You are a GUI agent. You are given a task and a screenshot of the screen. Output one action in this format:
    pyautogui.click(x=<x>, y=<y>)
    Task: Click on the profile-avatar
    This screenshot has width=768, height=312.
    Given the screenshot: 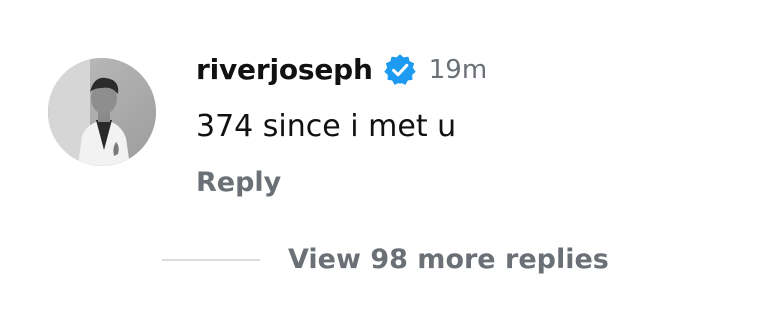 What is the action you would take?
    pyautogui.click(x=102, y=112)
    